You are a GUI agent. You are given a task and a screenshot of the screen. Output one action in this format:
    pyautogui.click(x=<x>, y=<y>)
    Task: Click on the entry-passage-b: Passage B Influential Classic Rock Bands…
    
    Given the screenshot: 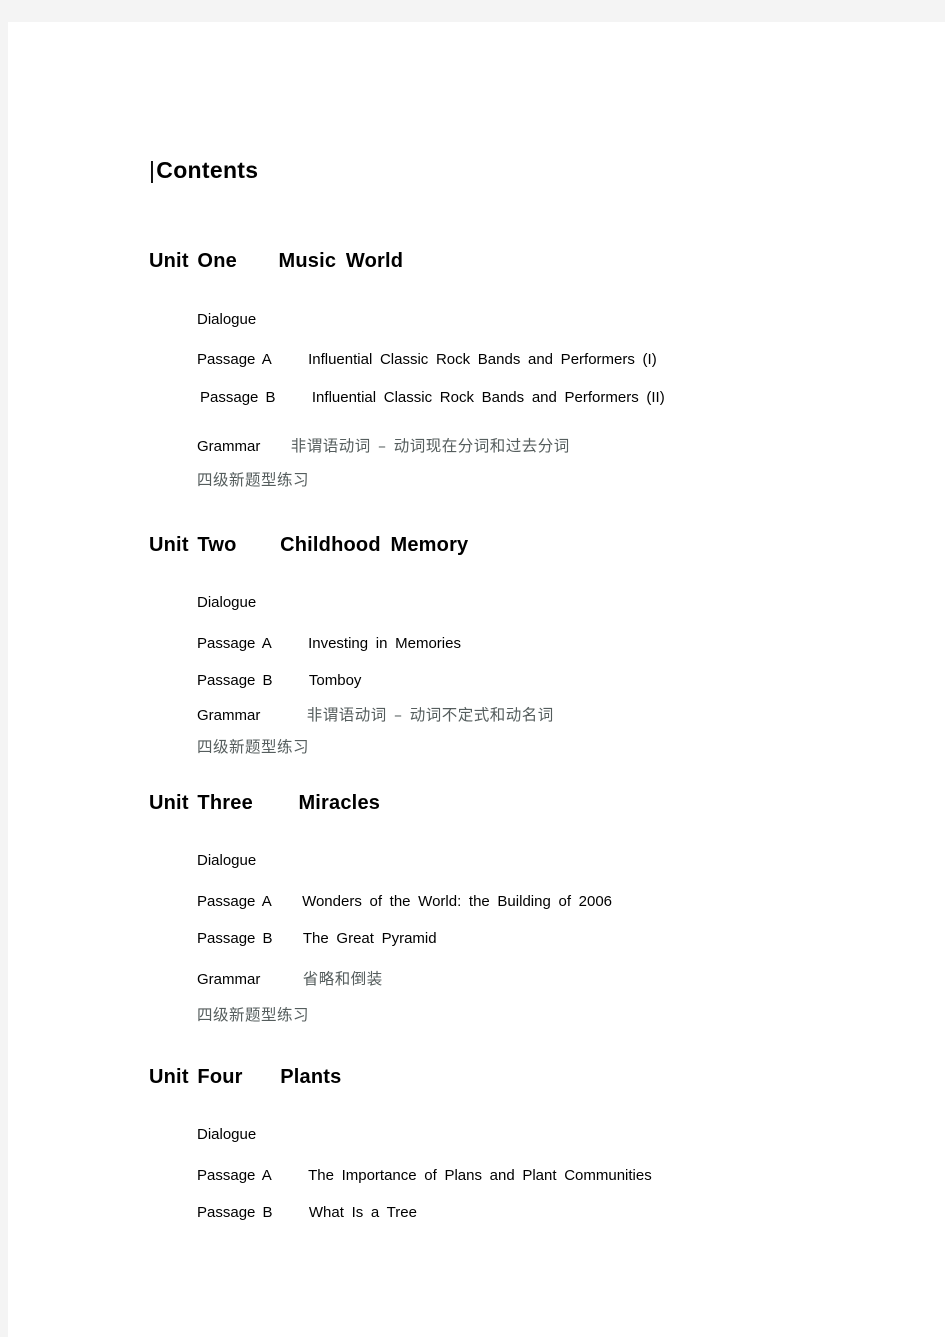 What is the action you would take?
    pyautogui.click(x=432, y=397)
    